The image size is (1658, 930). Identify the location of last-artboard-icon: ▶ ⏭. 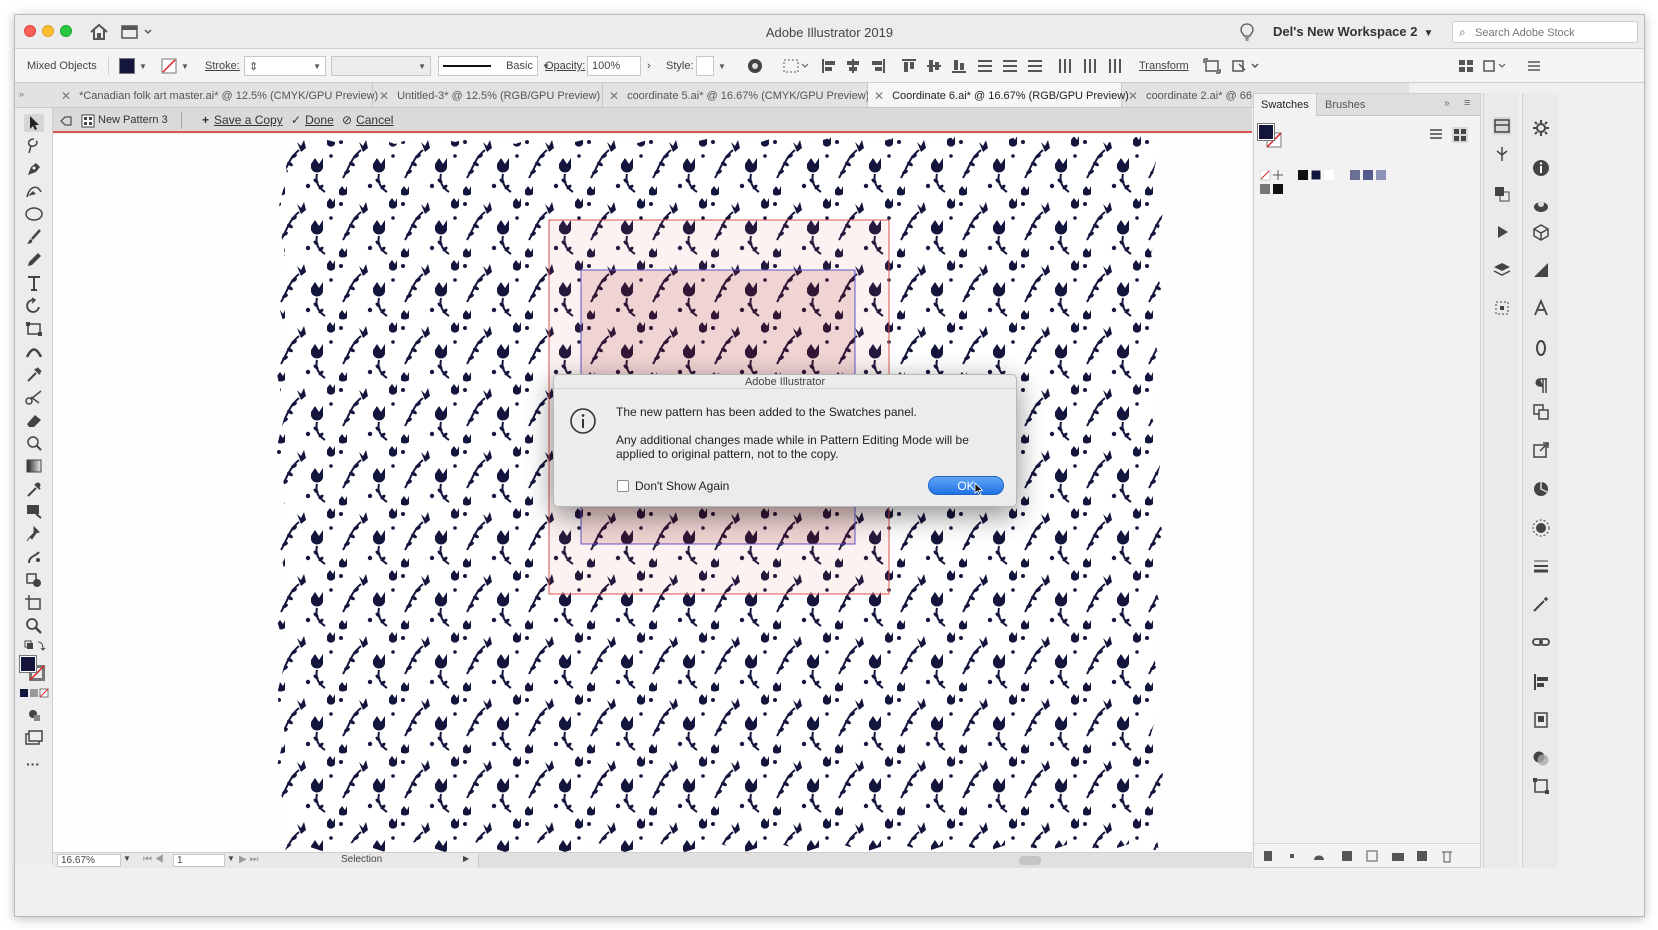
(248, 859).